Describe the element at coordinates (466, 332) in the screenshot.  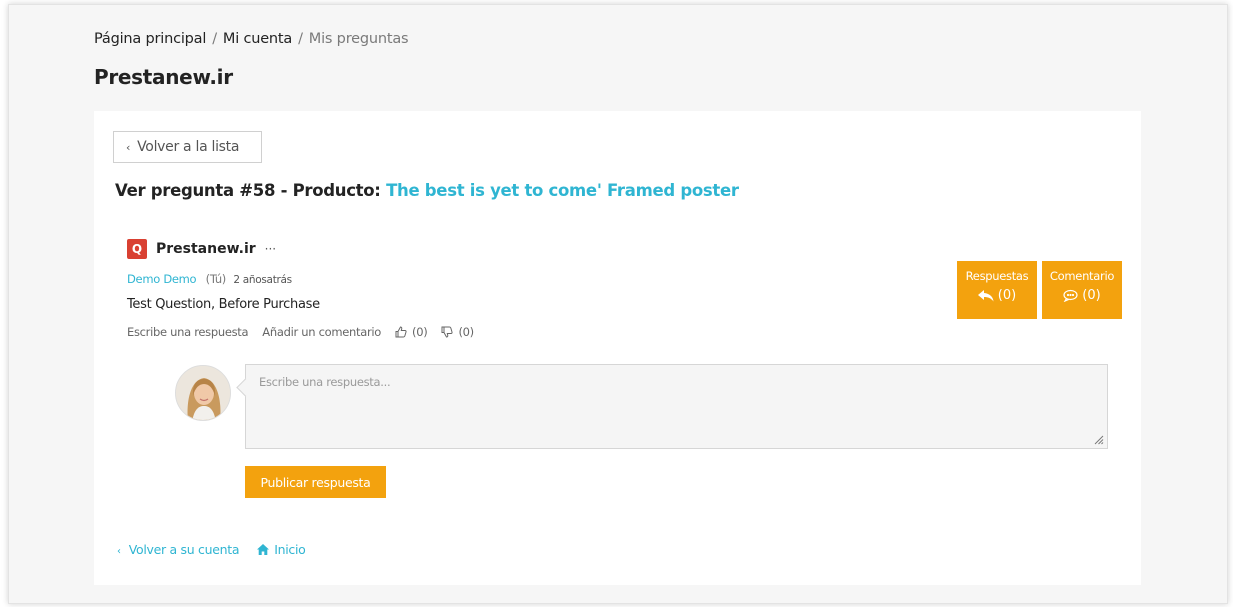
I see `dislike-count: (0)` at that location.